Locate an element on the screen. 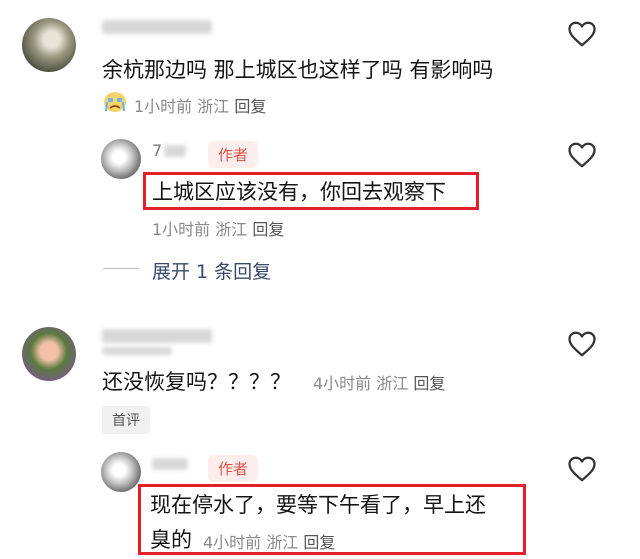 The image size is (640, 559). expand-divider is located at coordinates (121, 268).